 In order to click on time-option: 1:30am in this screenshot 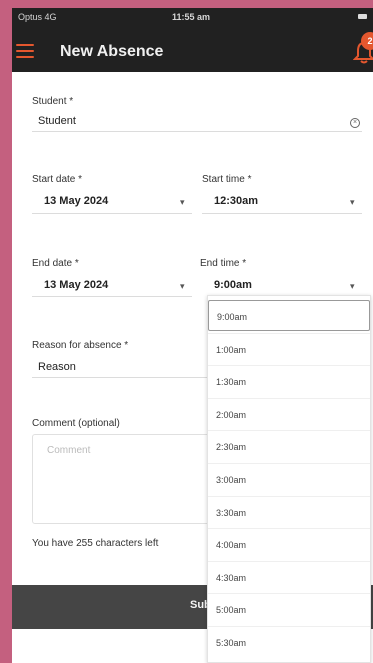, I will do `click(289, 381)`.